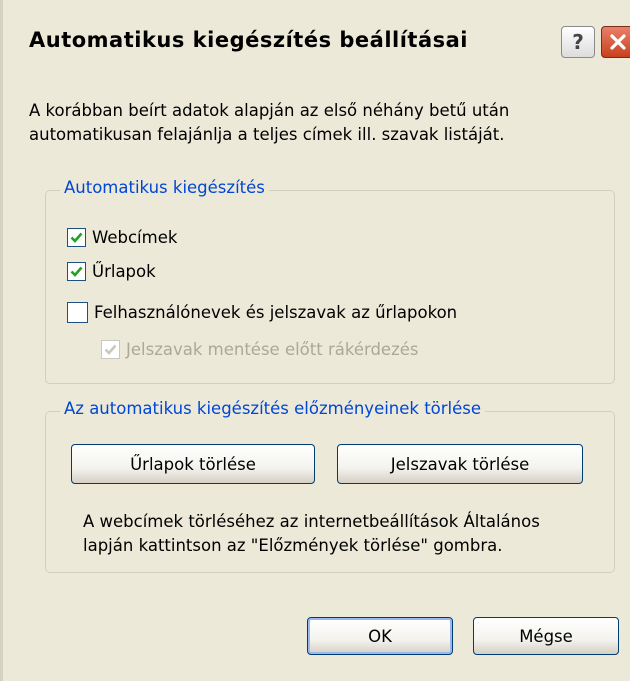 Image resolution: width=630 pixels, height=681 pixels. Describe the element at coordinates (124, 271) in the screenshot. I see `urlapok-label: Űrlapok` at that location.